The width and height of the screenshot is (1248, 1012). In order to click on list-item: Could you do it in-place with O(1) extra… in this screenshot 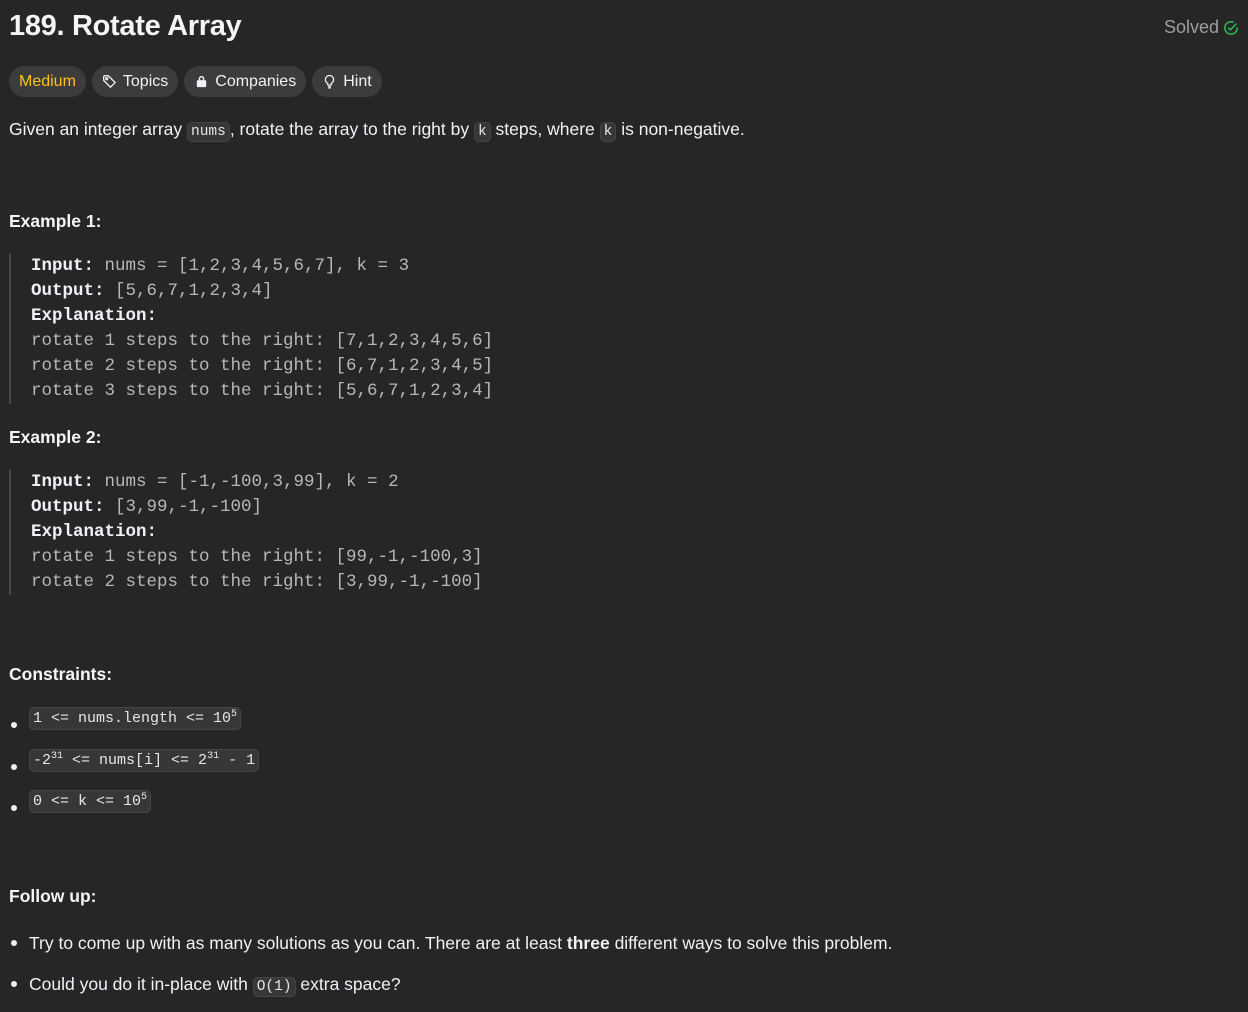, I will do `click(450, 991)`.